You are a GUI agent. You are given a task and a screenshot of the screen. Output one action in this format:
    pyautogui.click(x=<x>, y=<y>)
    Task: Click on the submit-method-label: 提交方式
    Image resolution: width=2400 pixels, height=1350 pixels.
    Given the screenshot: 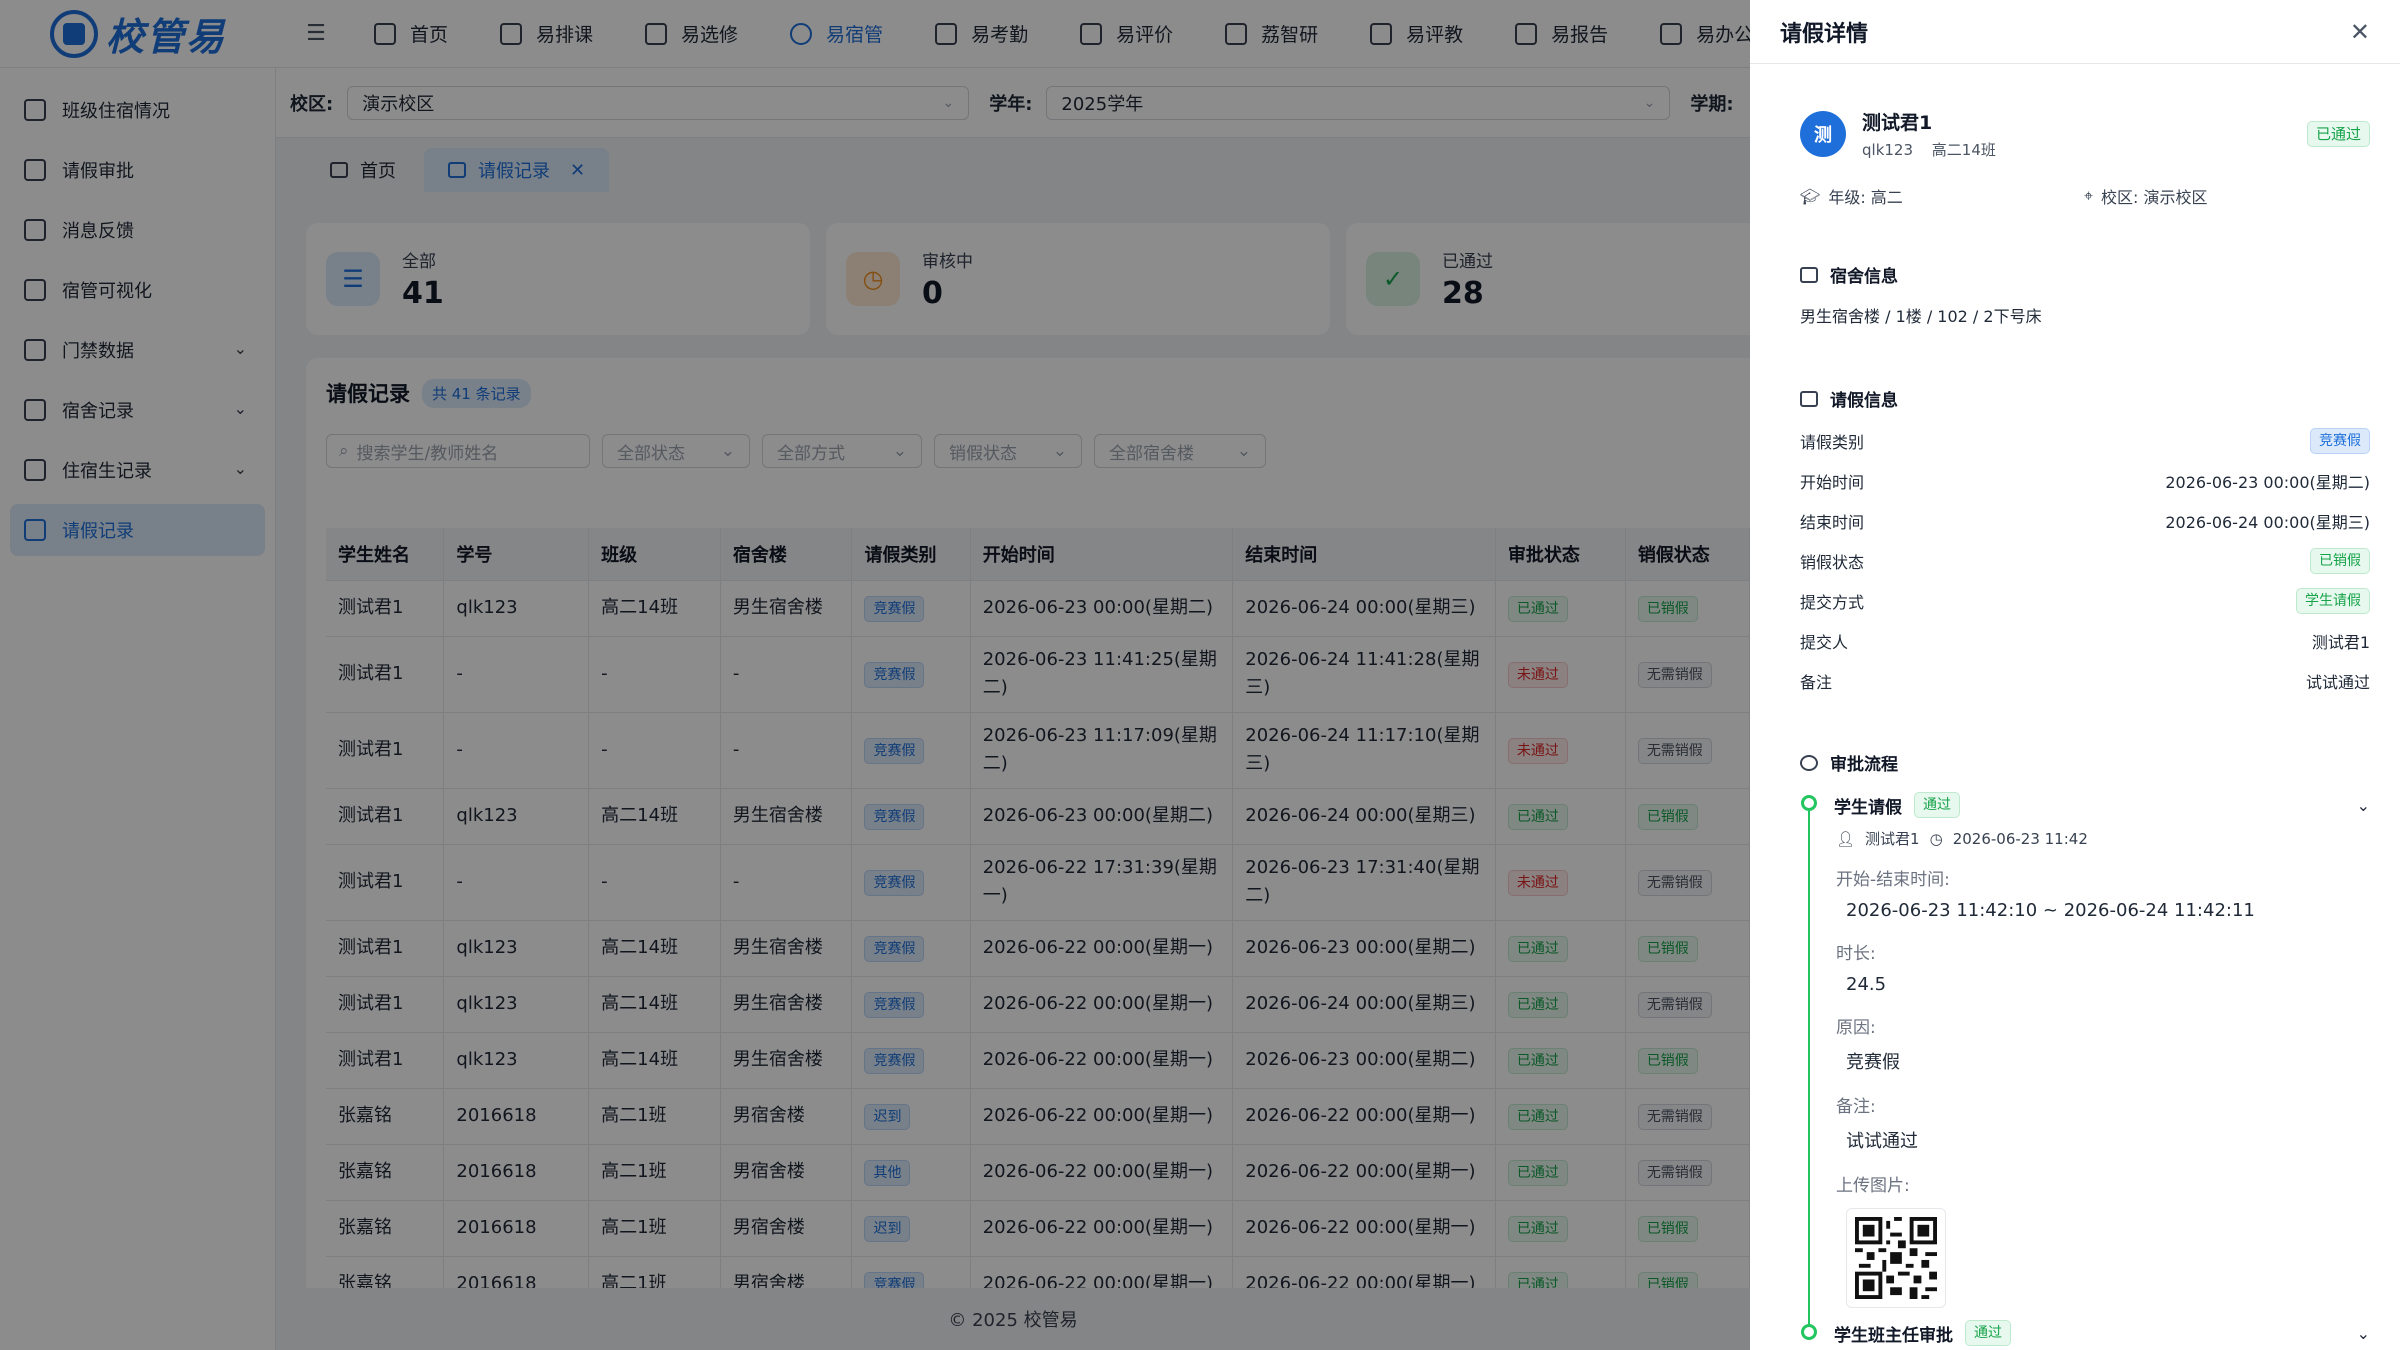 What is the action you would take?
    pyautogui.click(x=1832, y=602)
    